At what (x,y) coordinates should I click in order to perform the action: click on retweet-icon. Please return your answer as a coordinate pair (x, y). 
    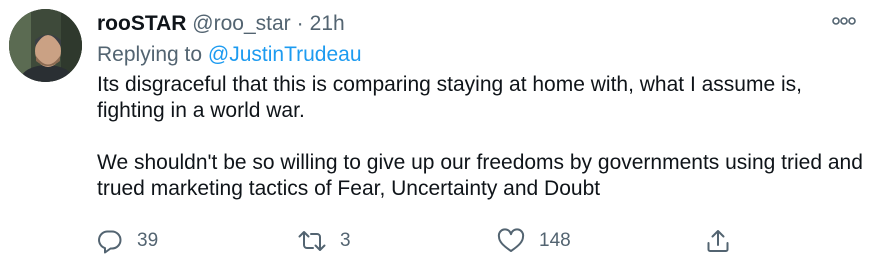
    Looking at the image, I should click on (312, 241).